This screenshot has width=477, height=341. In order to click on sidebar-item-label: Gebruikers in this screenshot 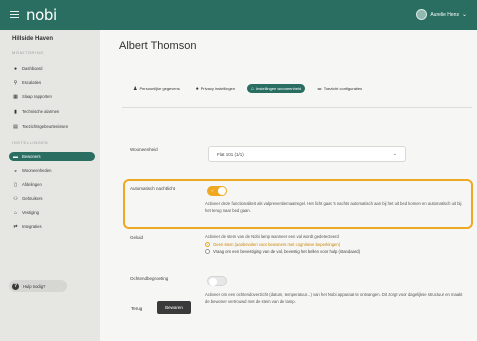, I will do `click(32, 198)`.